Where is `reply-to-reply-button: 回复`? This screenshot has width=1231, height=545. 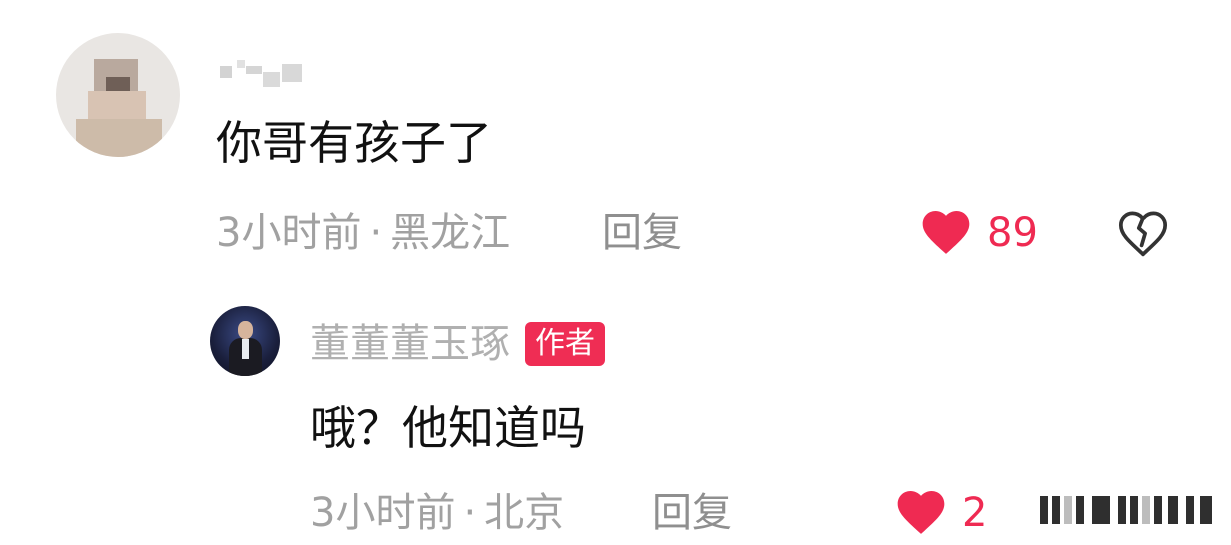 reply-to-reply-button: 回复 is located at coordinates (692, 513).